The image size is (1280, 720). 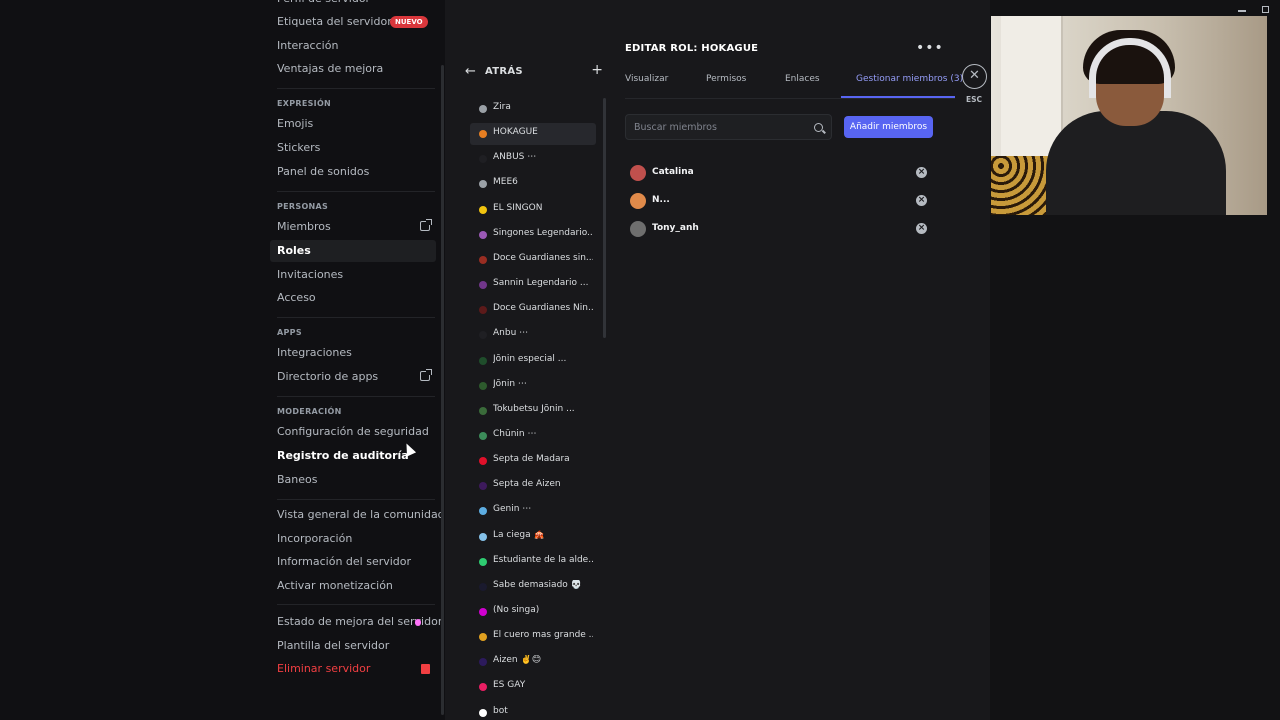 I want to click on roles-header: ← ATRÁS +, so click(x=534, y=72).